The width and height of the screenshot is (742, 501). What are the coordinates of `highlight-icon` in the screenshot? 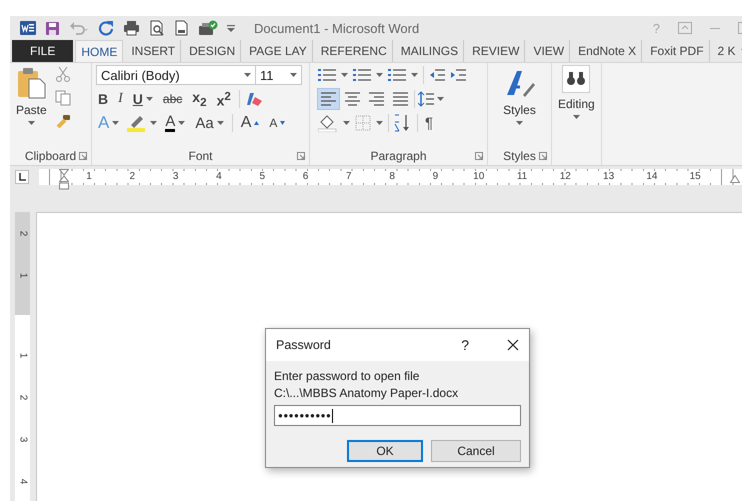 It's located at (137, 123).